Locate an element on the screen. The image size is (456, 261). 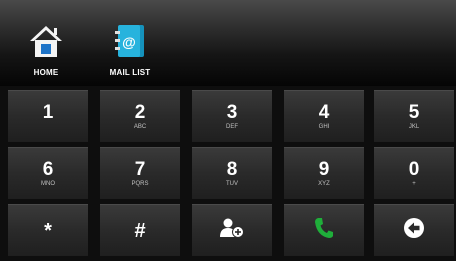
key-digit: 7 is located at coordinates (140, 169).